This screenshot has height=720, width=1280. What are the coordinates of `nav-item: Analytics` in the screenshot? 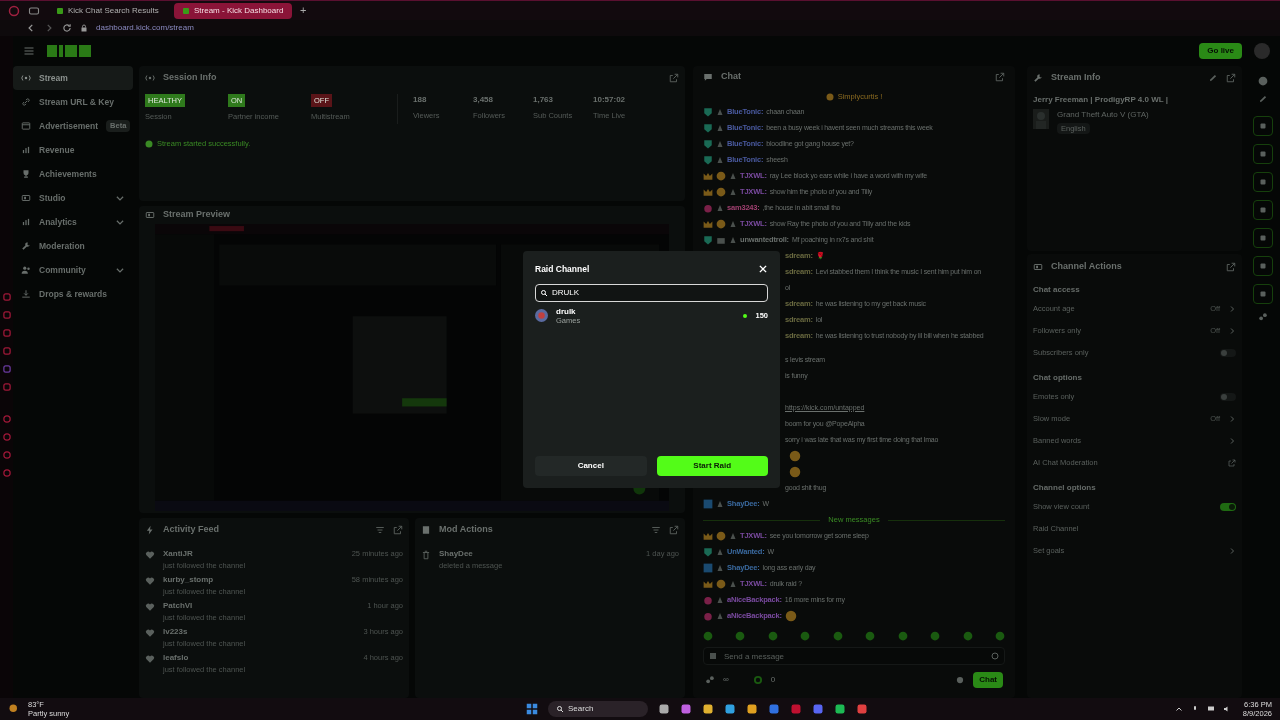 It's located at (73, 222).